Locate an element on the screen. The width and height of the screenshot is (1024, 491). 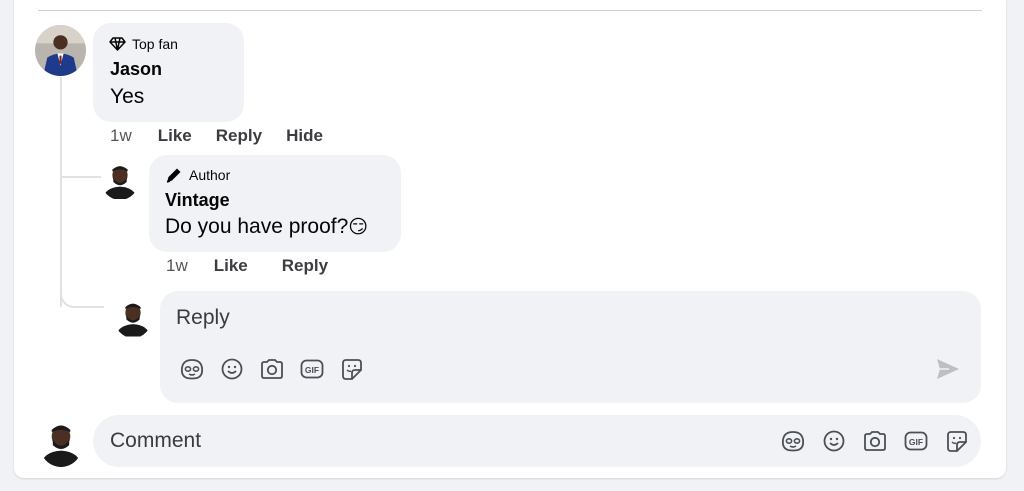
thread-branch-reply is located at coordinates (82, 169).